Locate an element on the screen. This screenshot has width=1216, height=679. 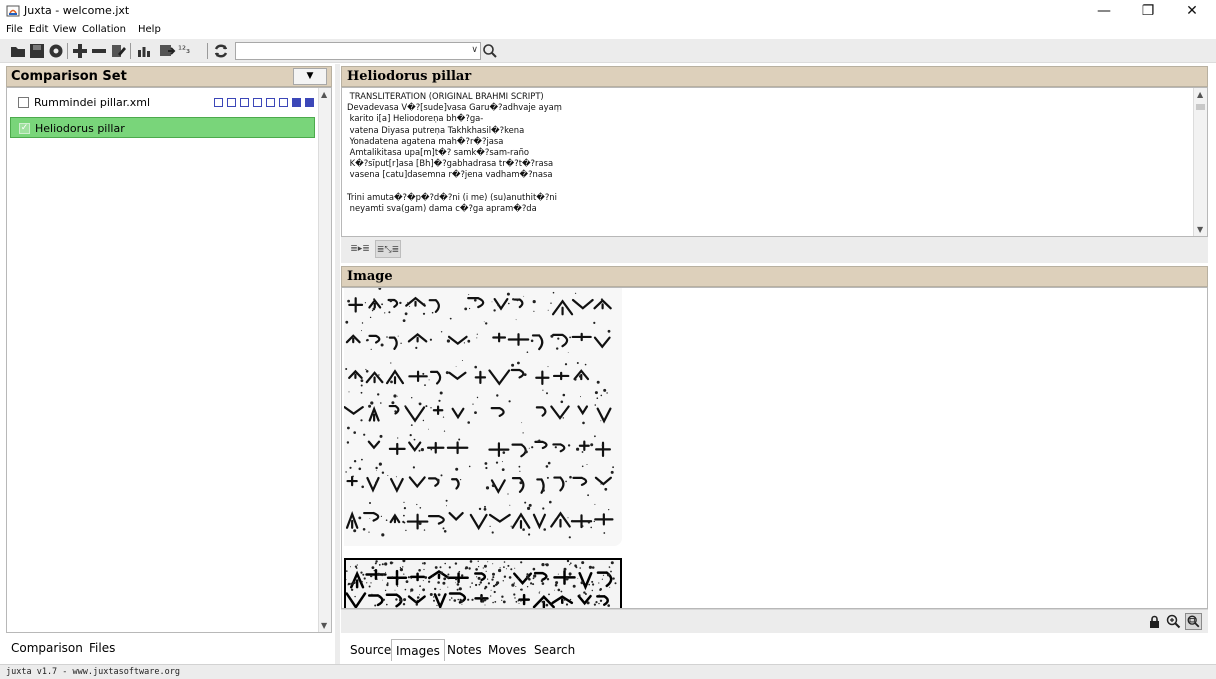
tab-images: Images is located at coordinates (418, 650).